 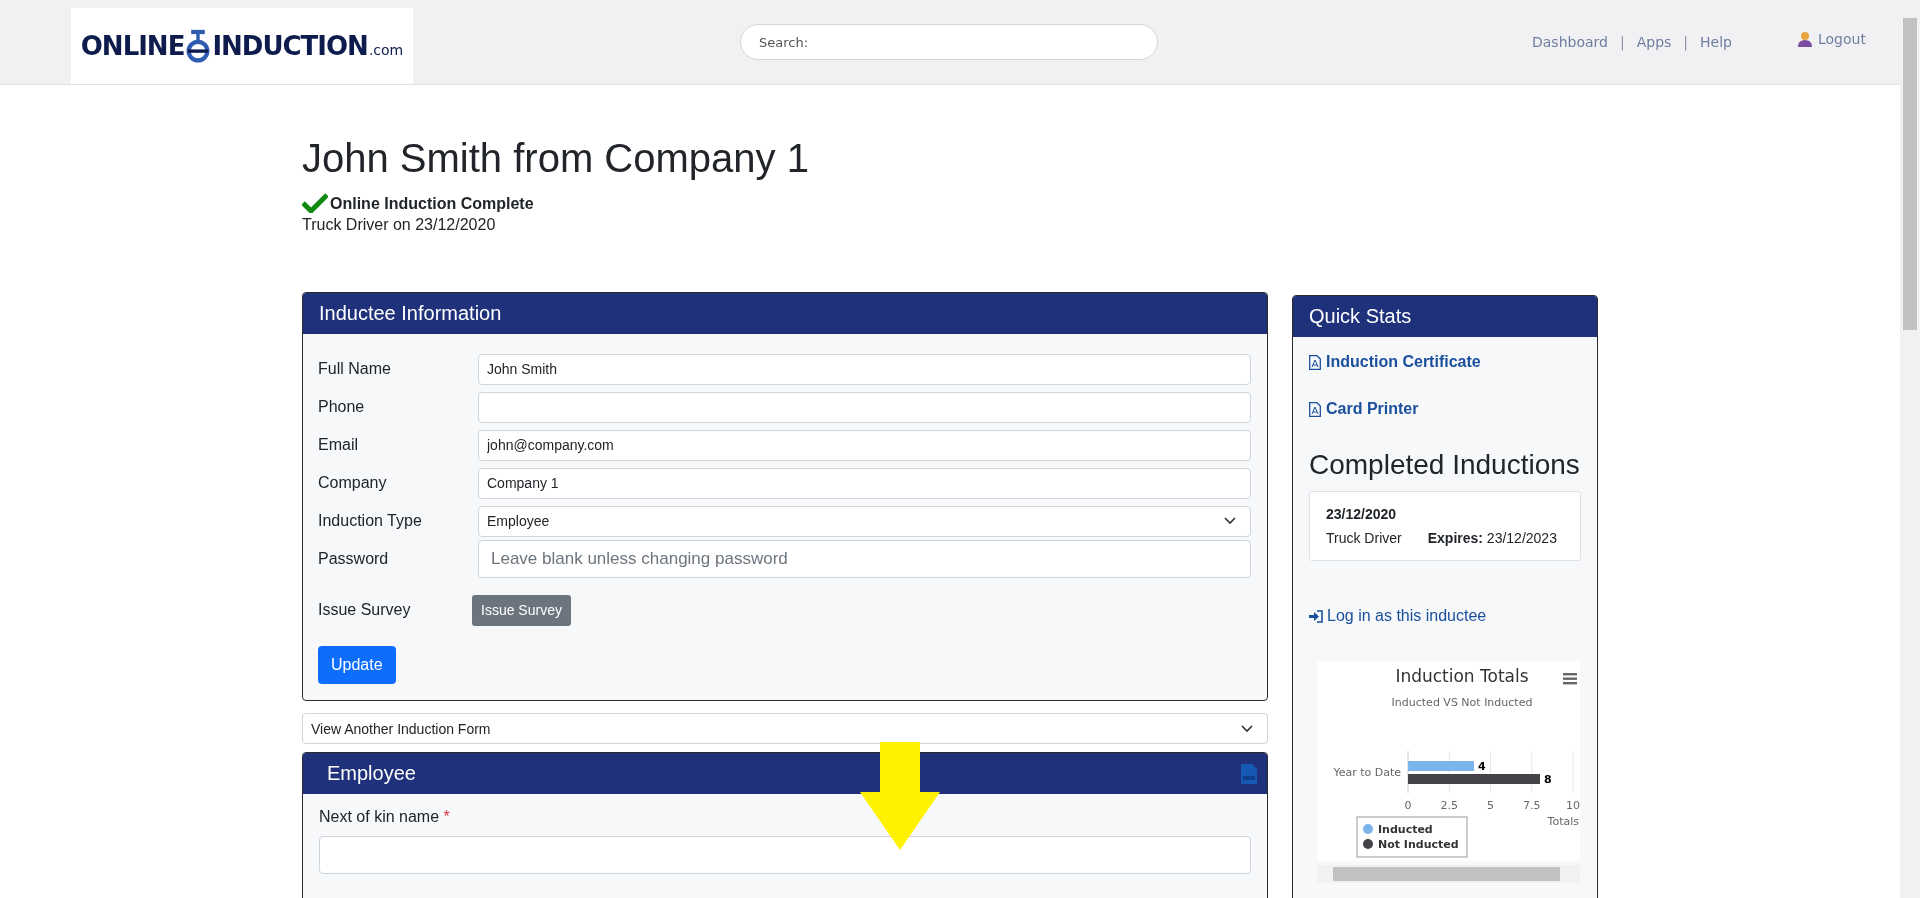 What do you see at coordinates (1418, 844) in the screenshot?
I see `legend-label: Not Inducted` at bounding box center [1418, 844].